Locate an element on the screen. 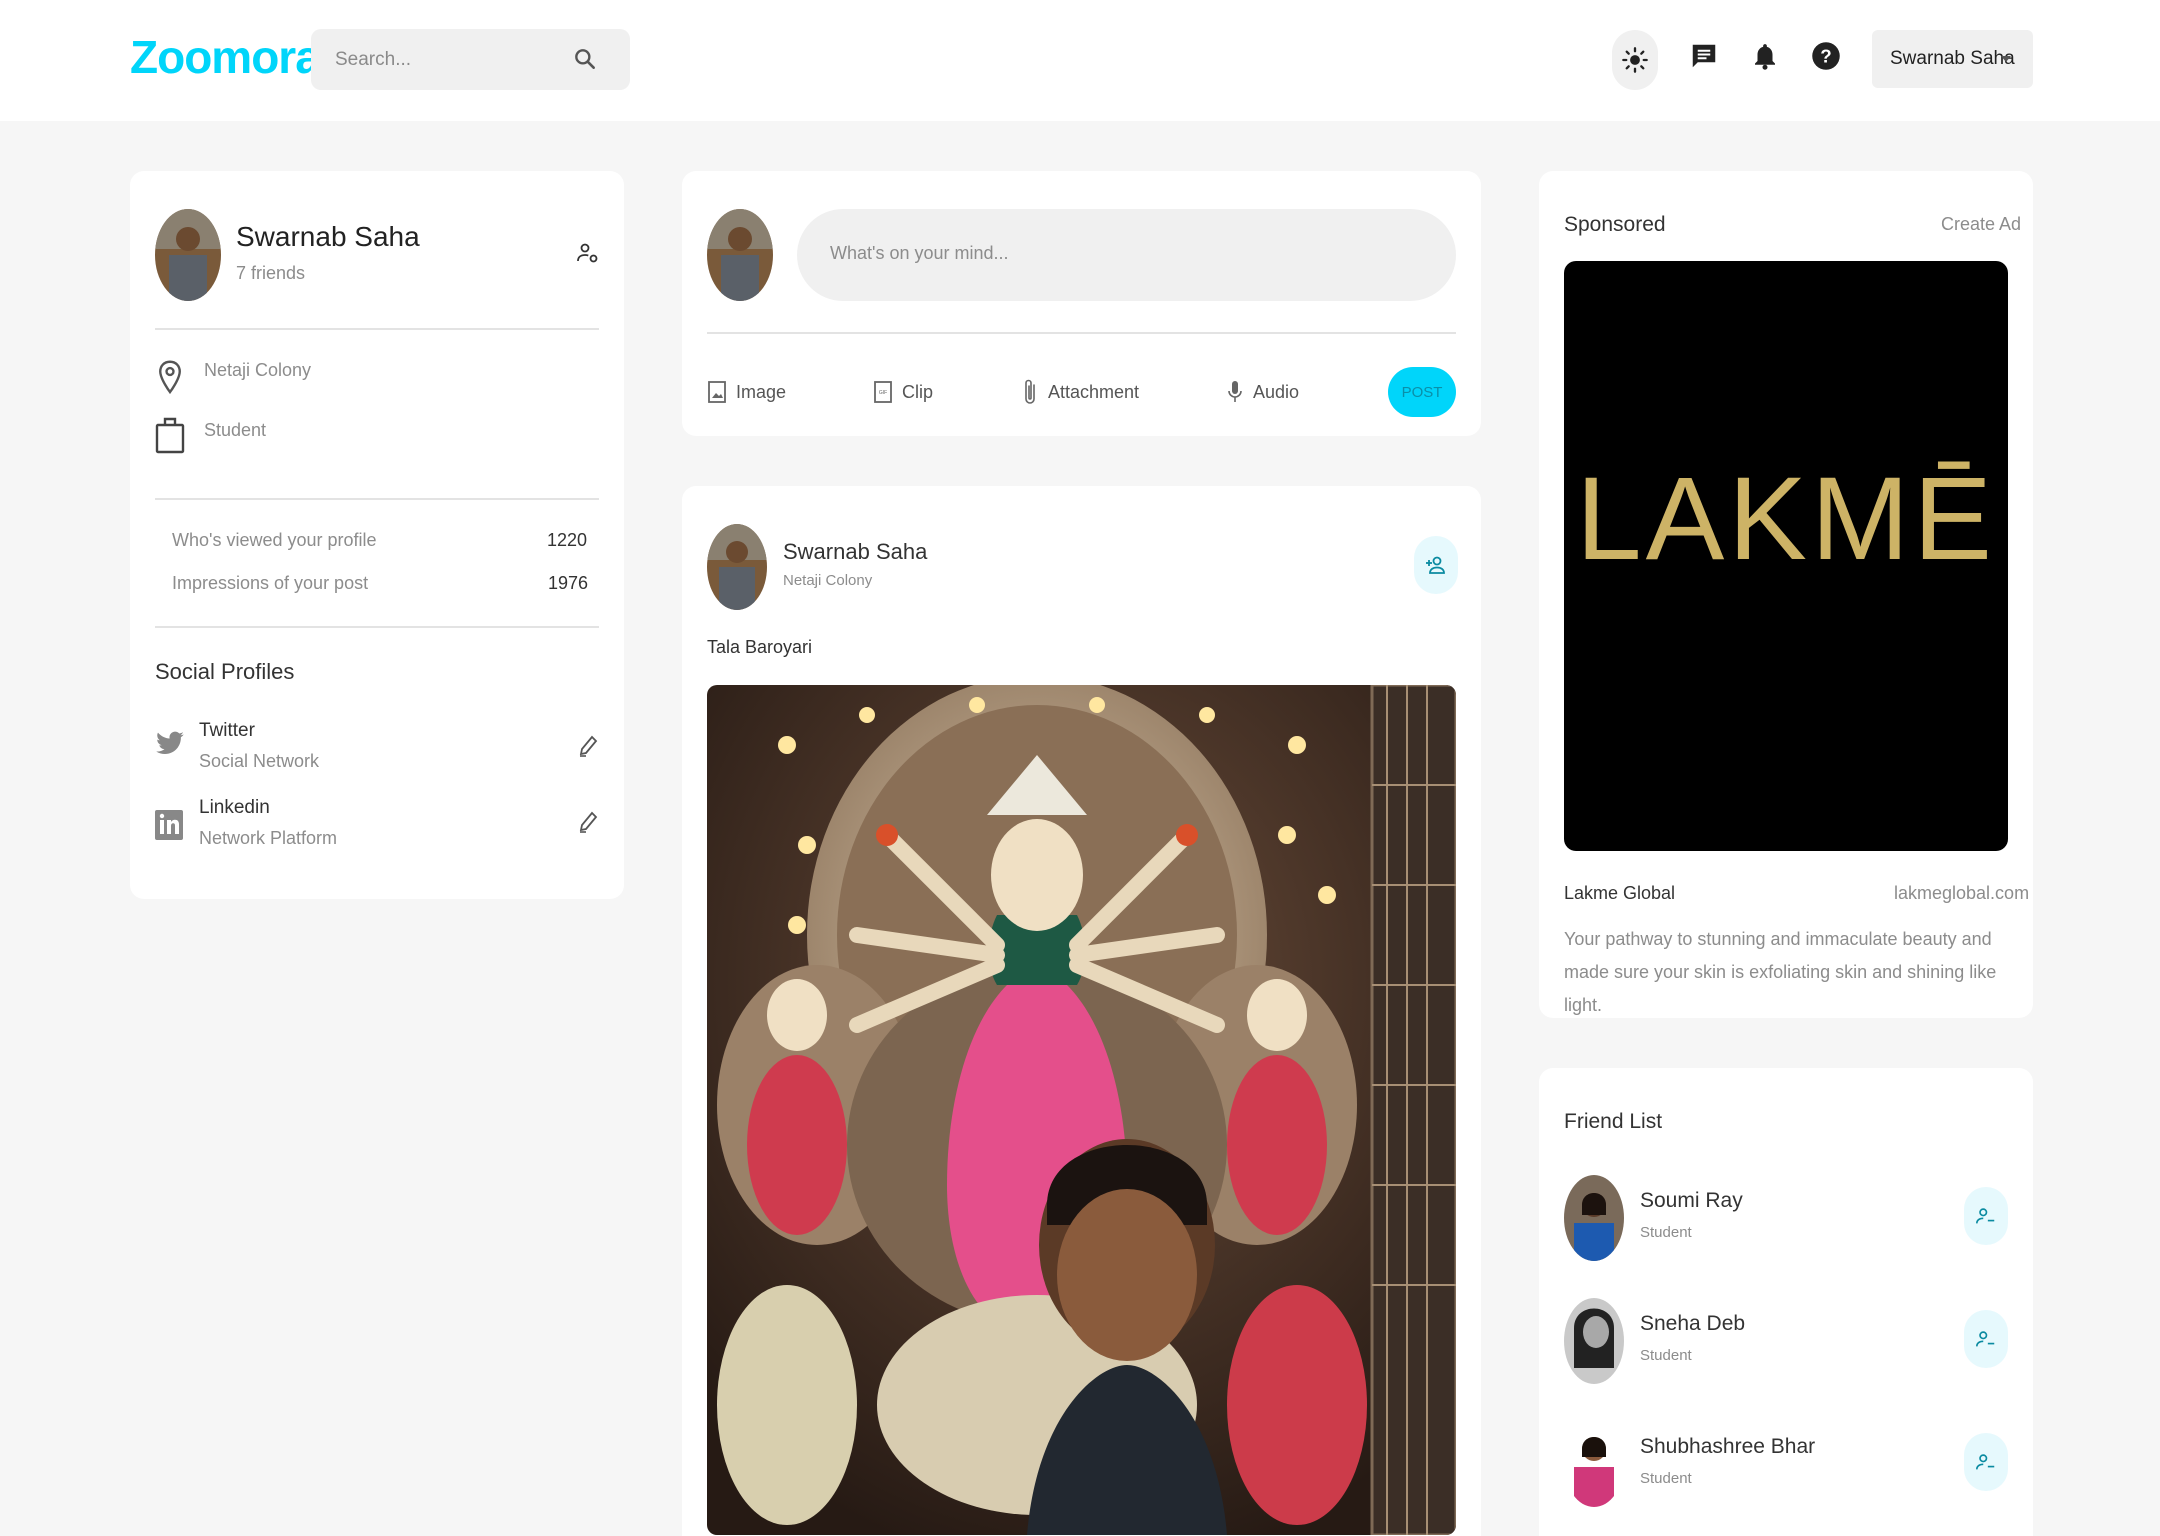 The width and height of the screenshot is (2160, 1536). profile-avatar is located at coordinates (188, 255).